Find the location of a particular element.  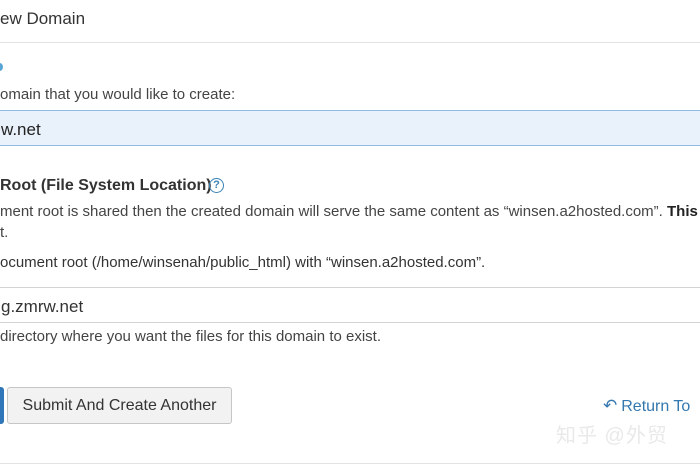

return-arrow-icon: ↶ is located at coordinates (610, 405).